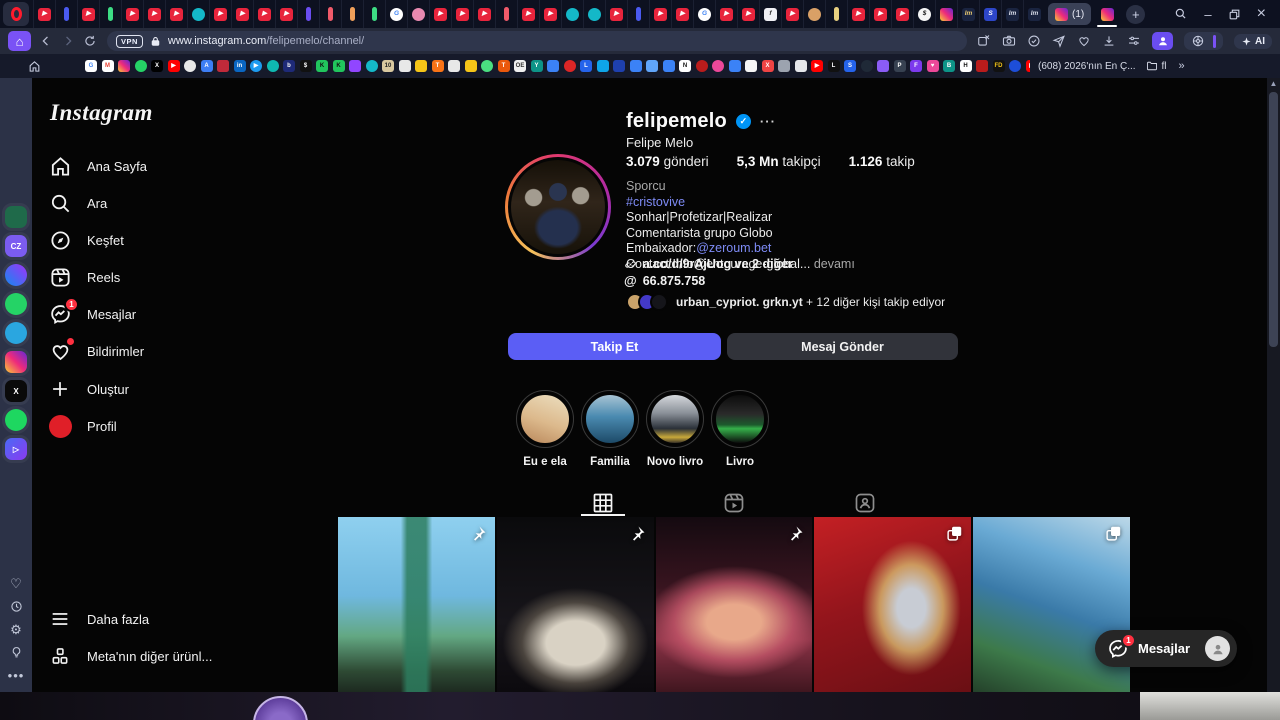 This screenshot has height=720, width=1280. I want to click on browser-tab: Im, so click(1012, 14).